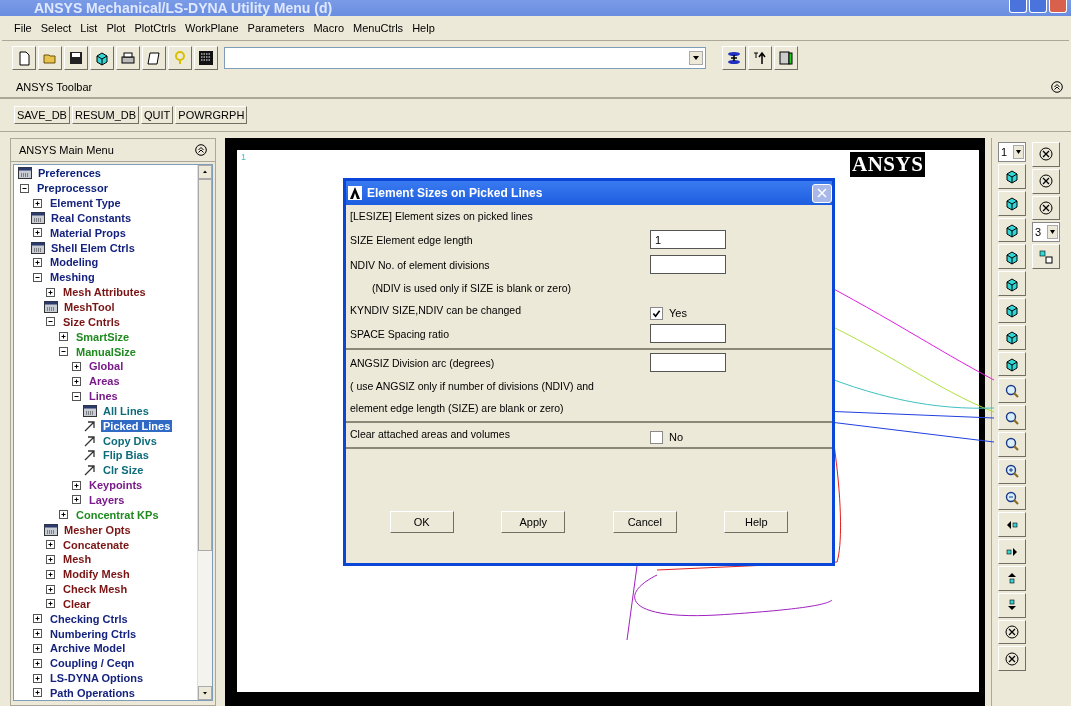  Describe the element at coordinates (97, 529) in the screenshot. I see `menu-tree-item: Mesher Opts` at that location.